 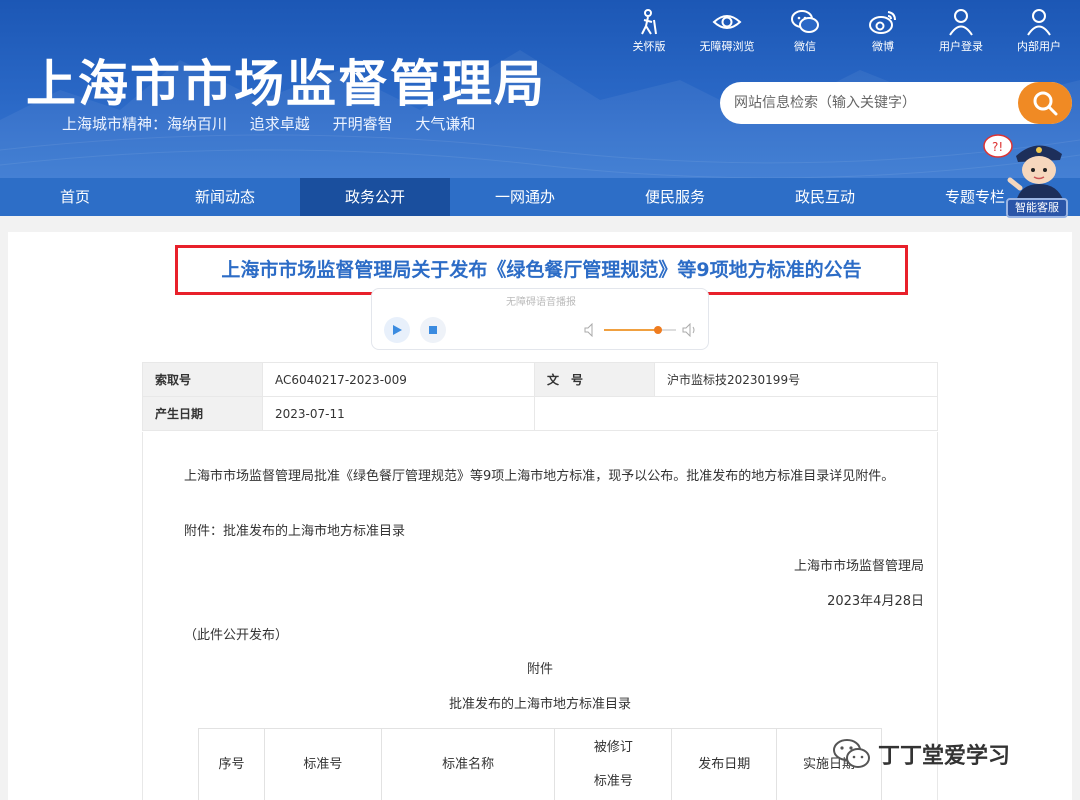 I want to click on meta-label: 文 号, so click(x=594, y=379).